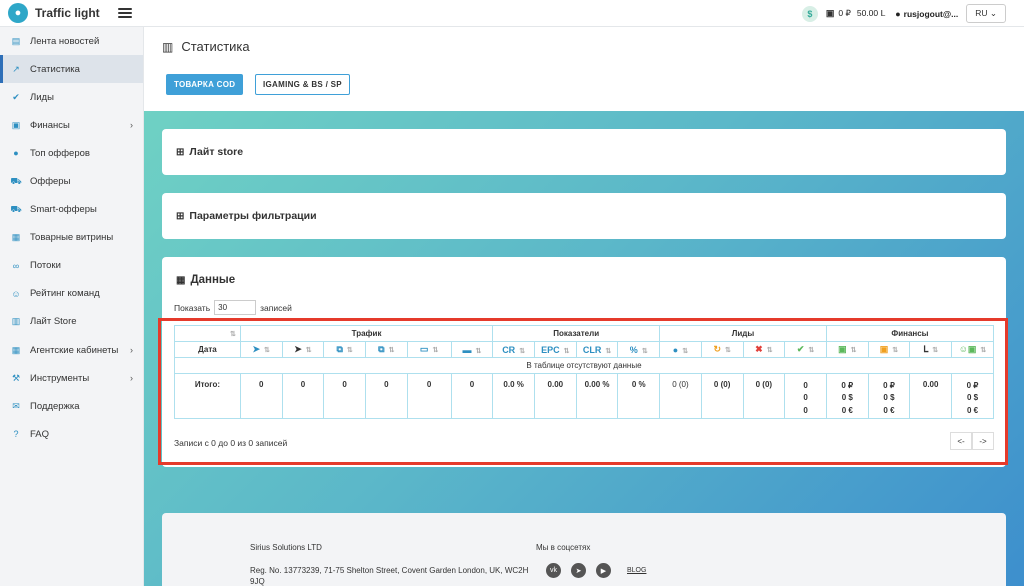 This screenshot has height=586, width=1024. What do you see at coordinates (71, 378) in the screenshot?
I see `sidebar-item-tools: ⚒ Инструменты ›` at bounding box center [71, 378].